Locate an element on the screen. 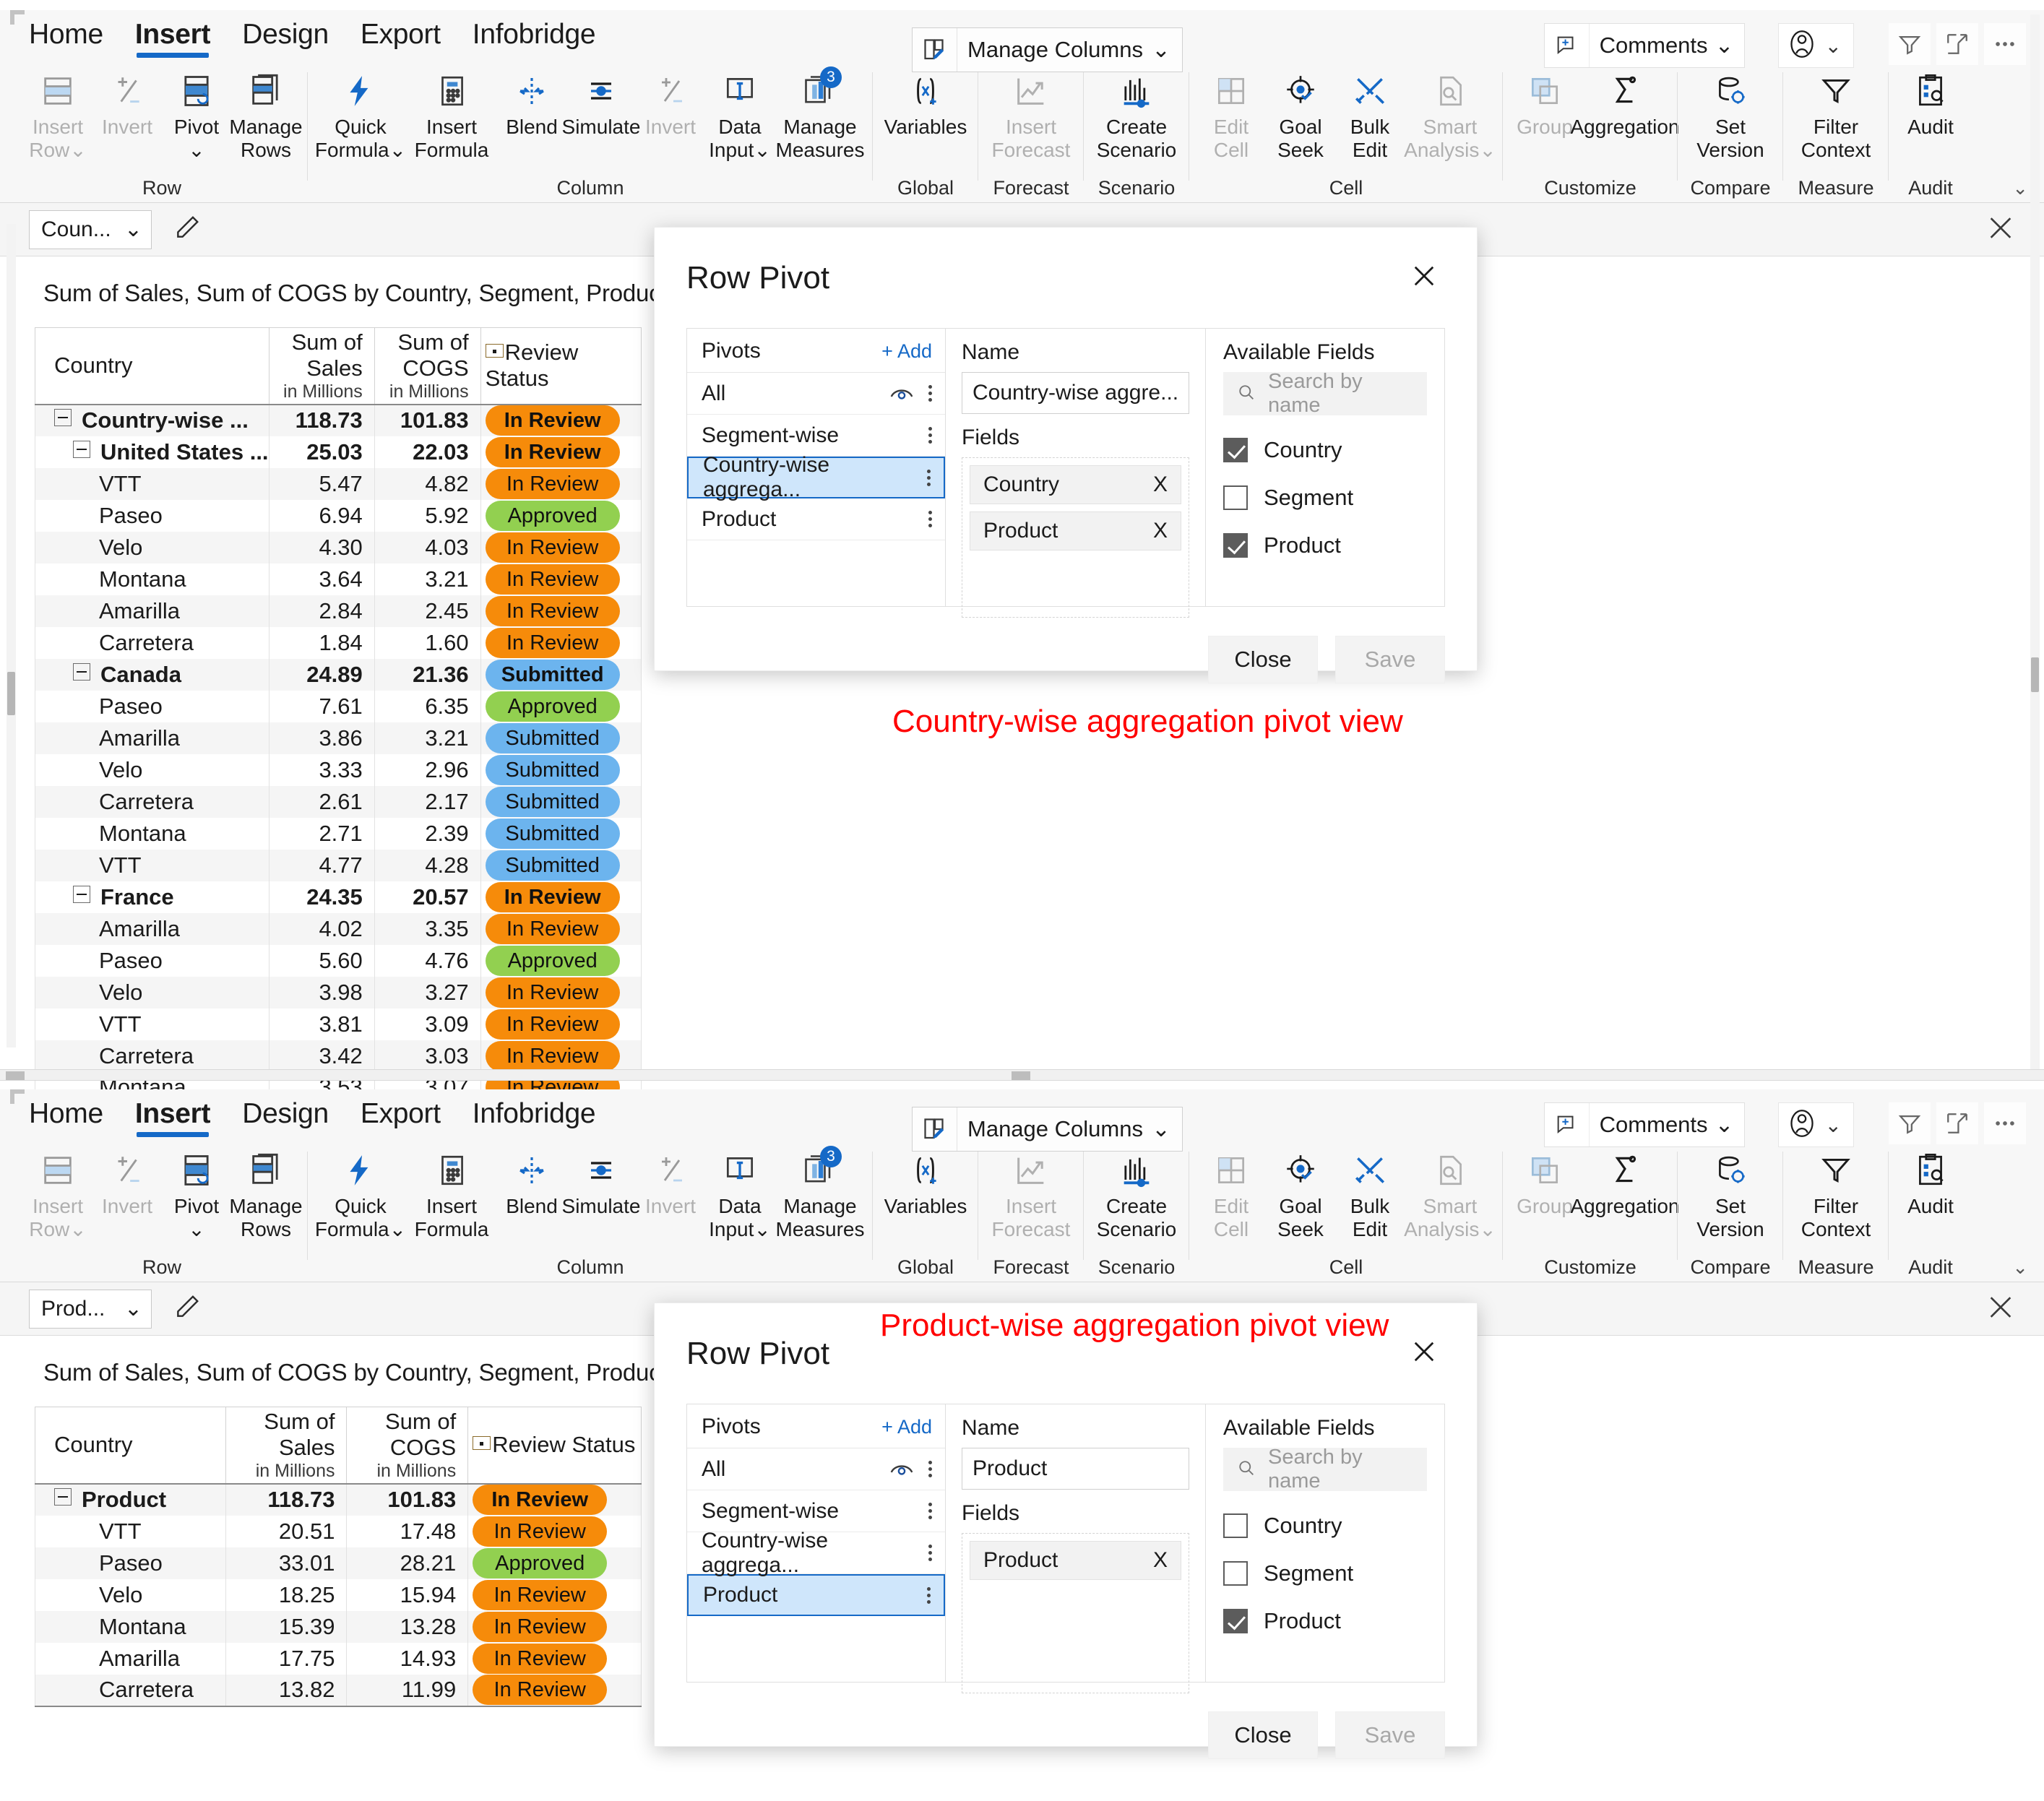 This screenshot has width=2044, height=1801. field-chip: Country X is located at coordinates (1075, 485).